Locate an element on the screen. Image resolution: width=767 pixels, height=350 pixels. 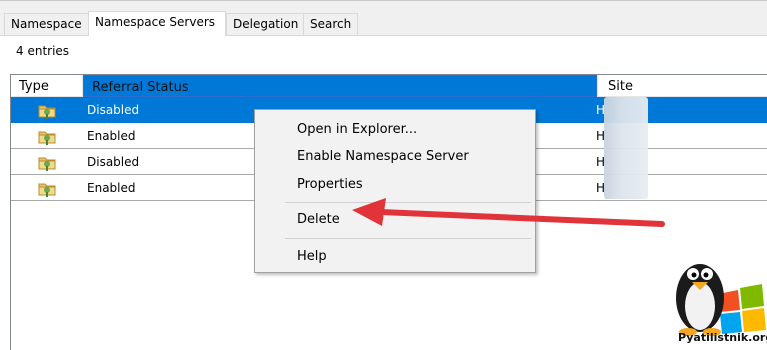
column-header-referral-status: Referral Status is located at coordinates (340, 86).